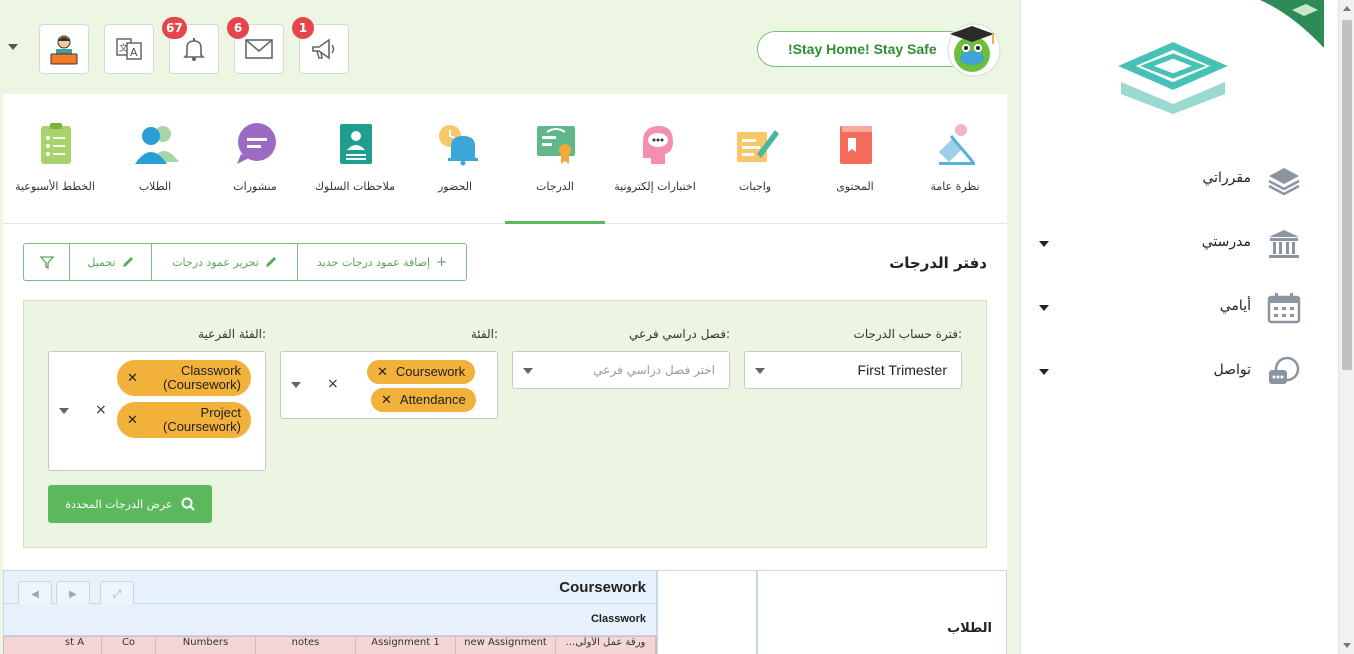 This screenshot has width=1354, height=654. Describe the element at coordinates (955, 159) in the screenshot. I see `tab-overview: نظرة عامة` at that location.